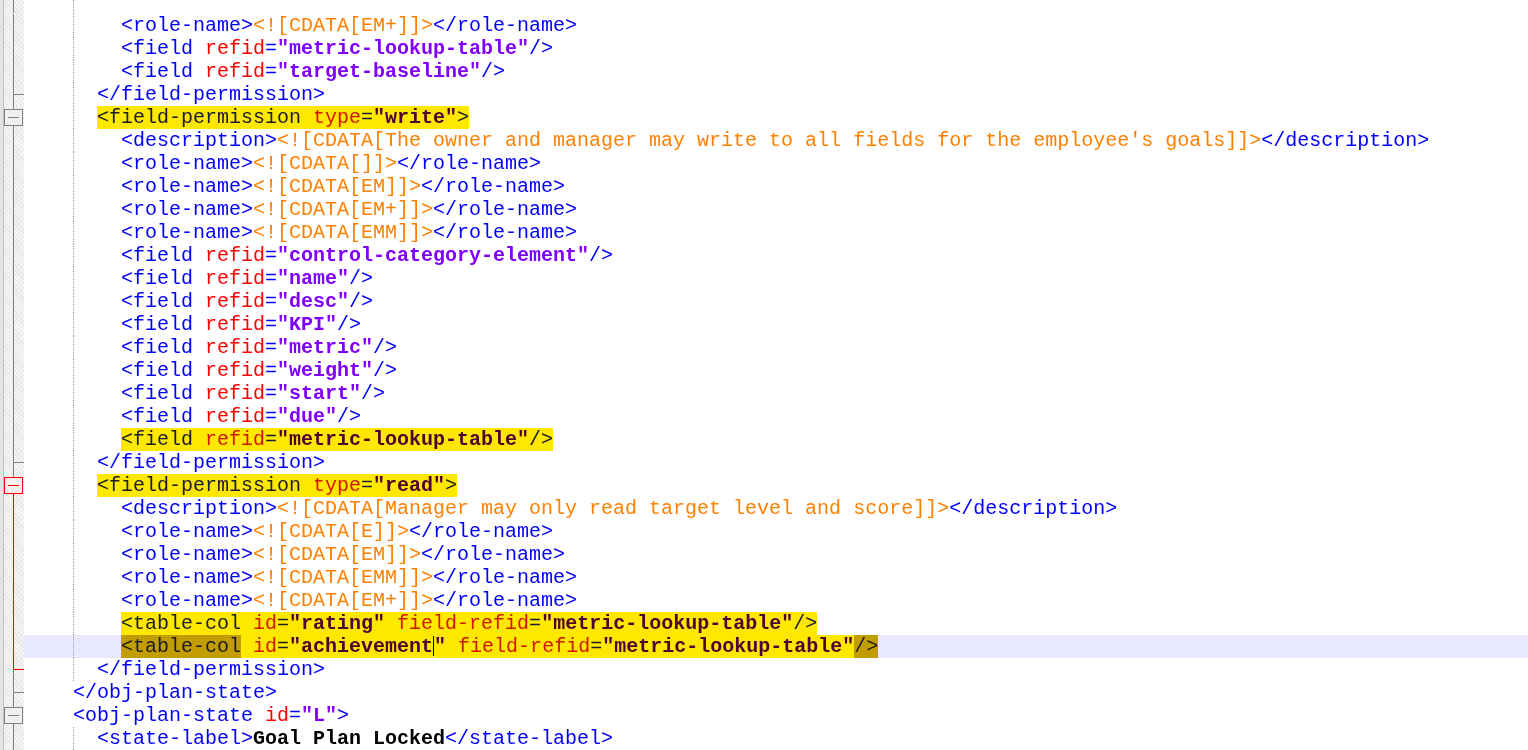 The width and height of the screenshot is (1528, 750). Describe the element at coordinates (259, 347) in the screenshot. I see `code-line: <field refid="metric"/>` at that location.